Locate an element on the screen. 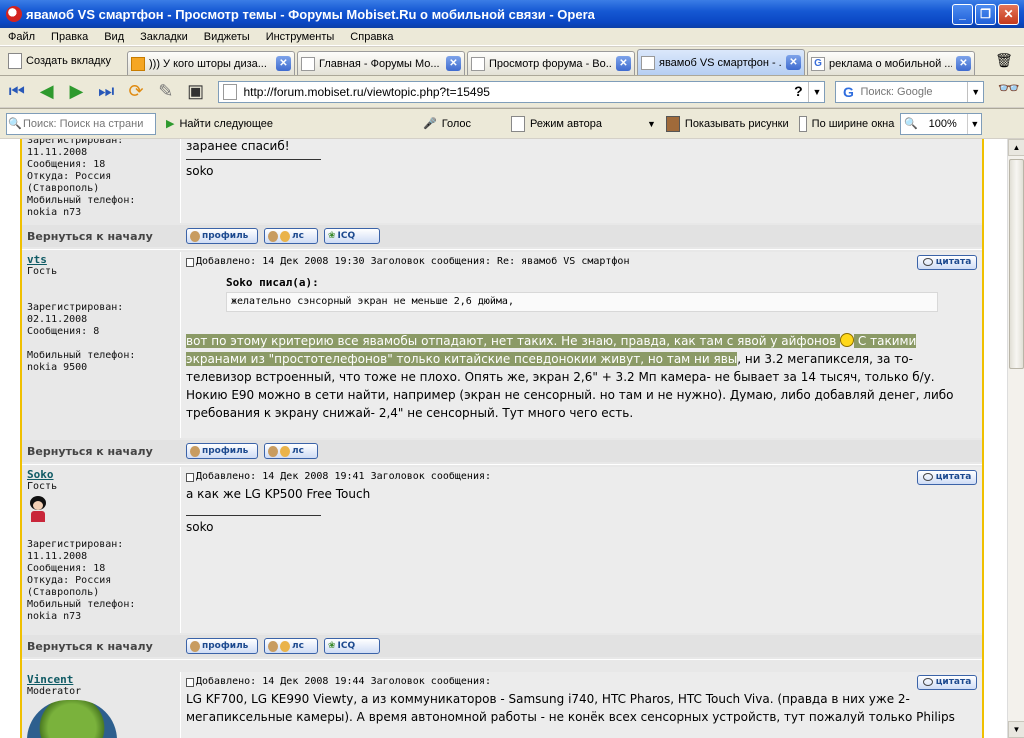 The image size is (1024, 738). post-separator is located at coordinates (502, 249).